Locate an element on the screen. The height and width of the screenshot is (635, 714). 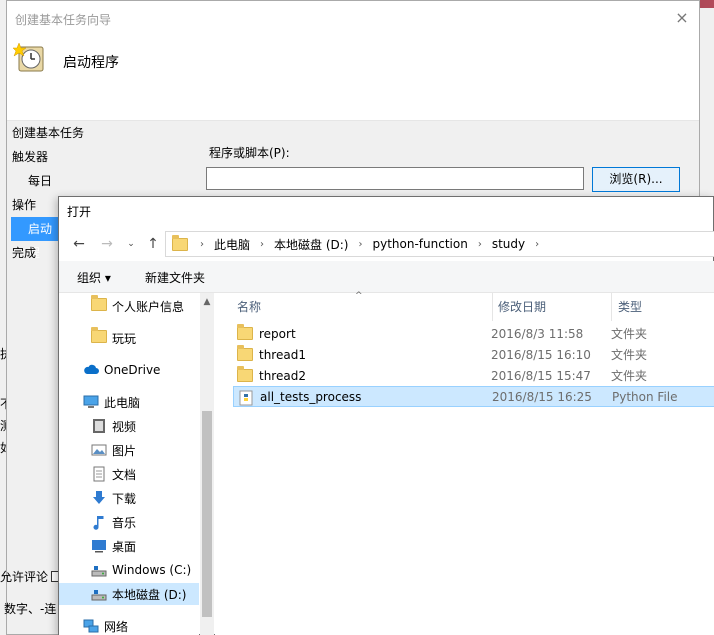
clock-icon is located at coordinates (28, 57).